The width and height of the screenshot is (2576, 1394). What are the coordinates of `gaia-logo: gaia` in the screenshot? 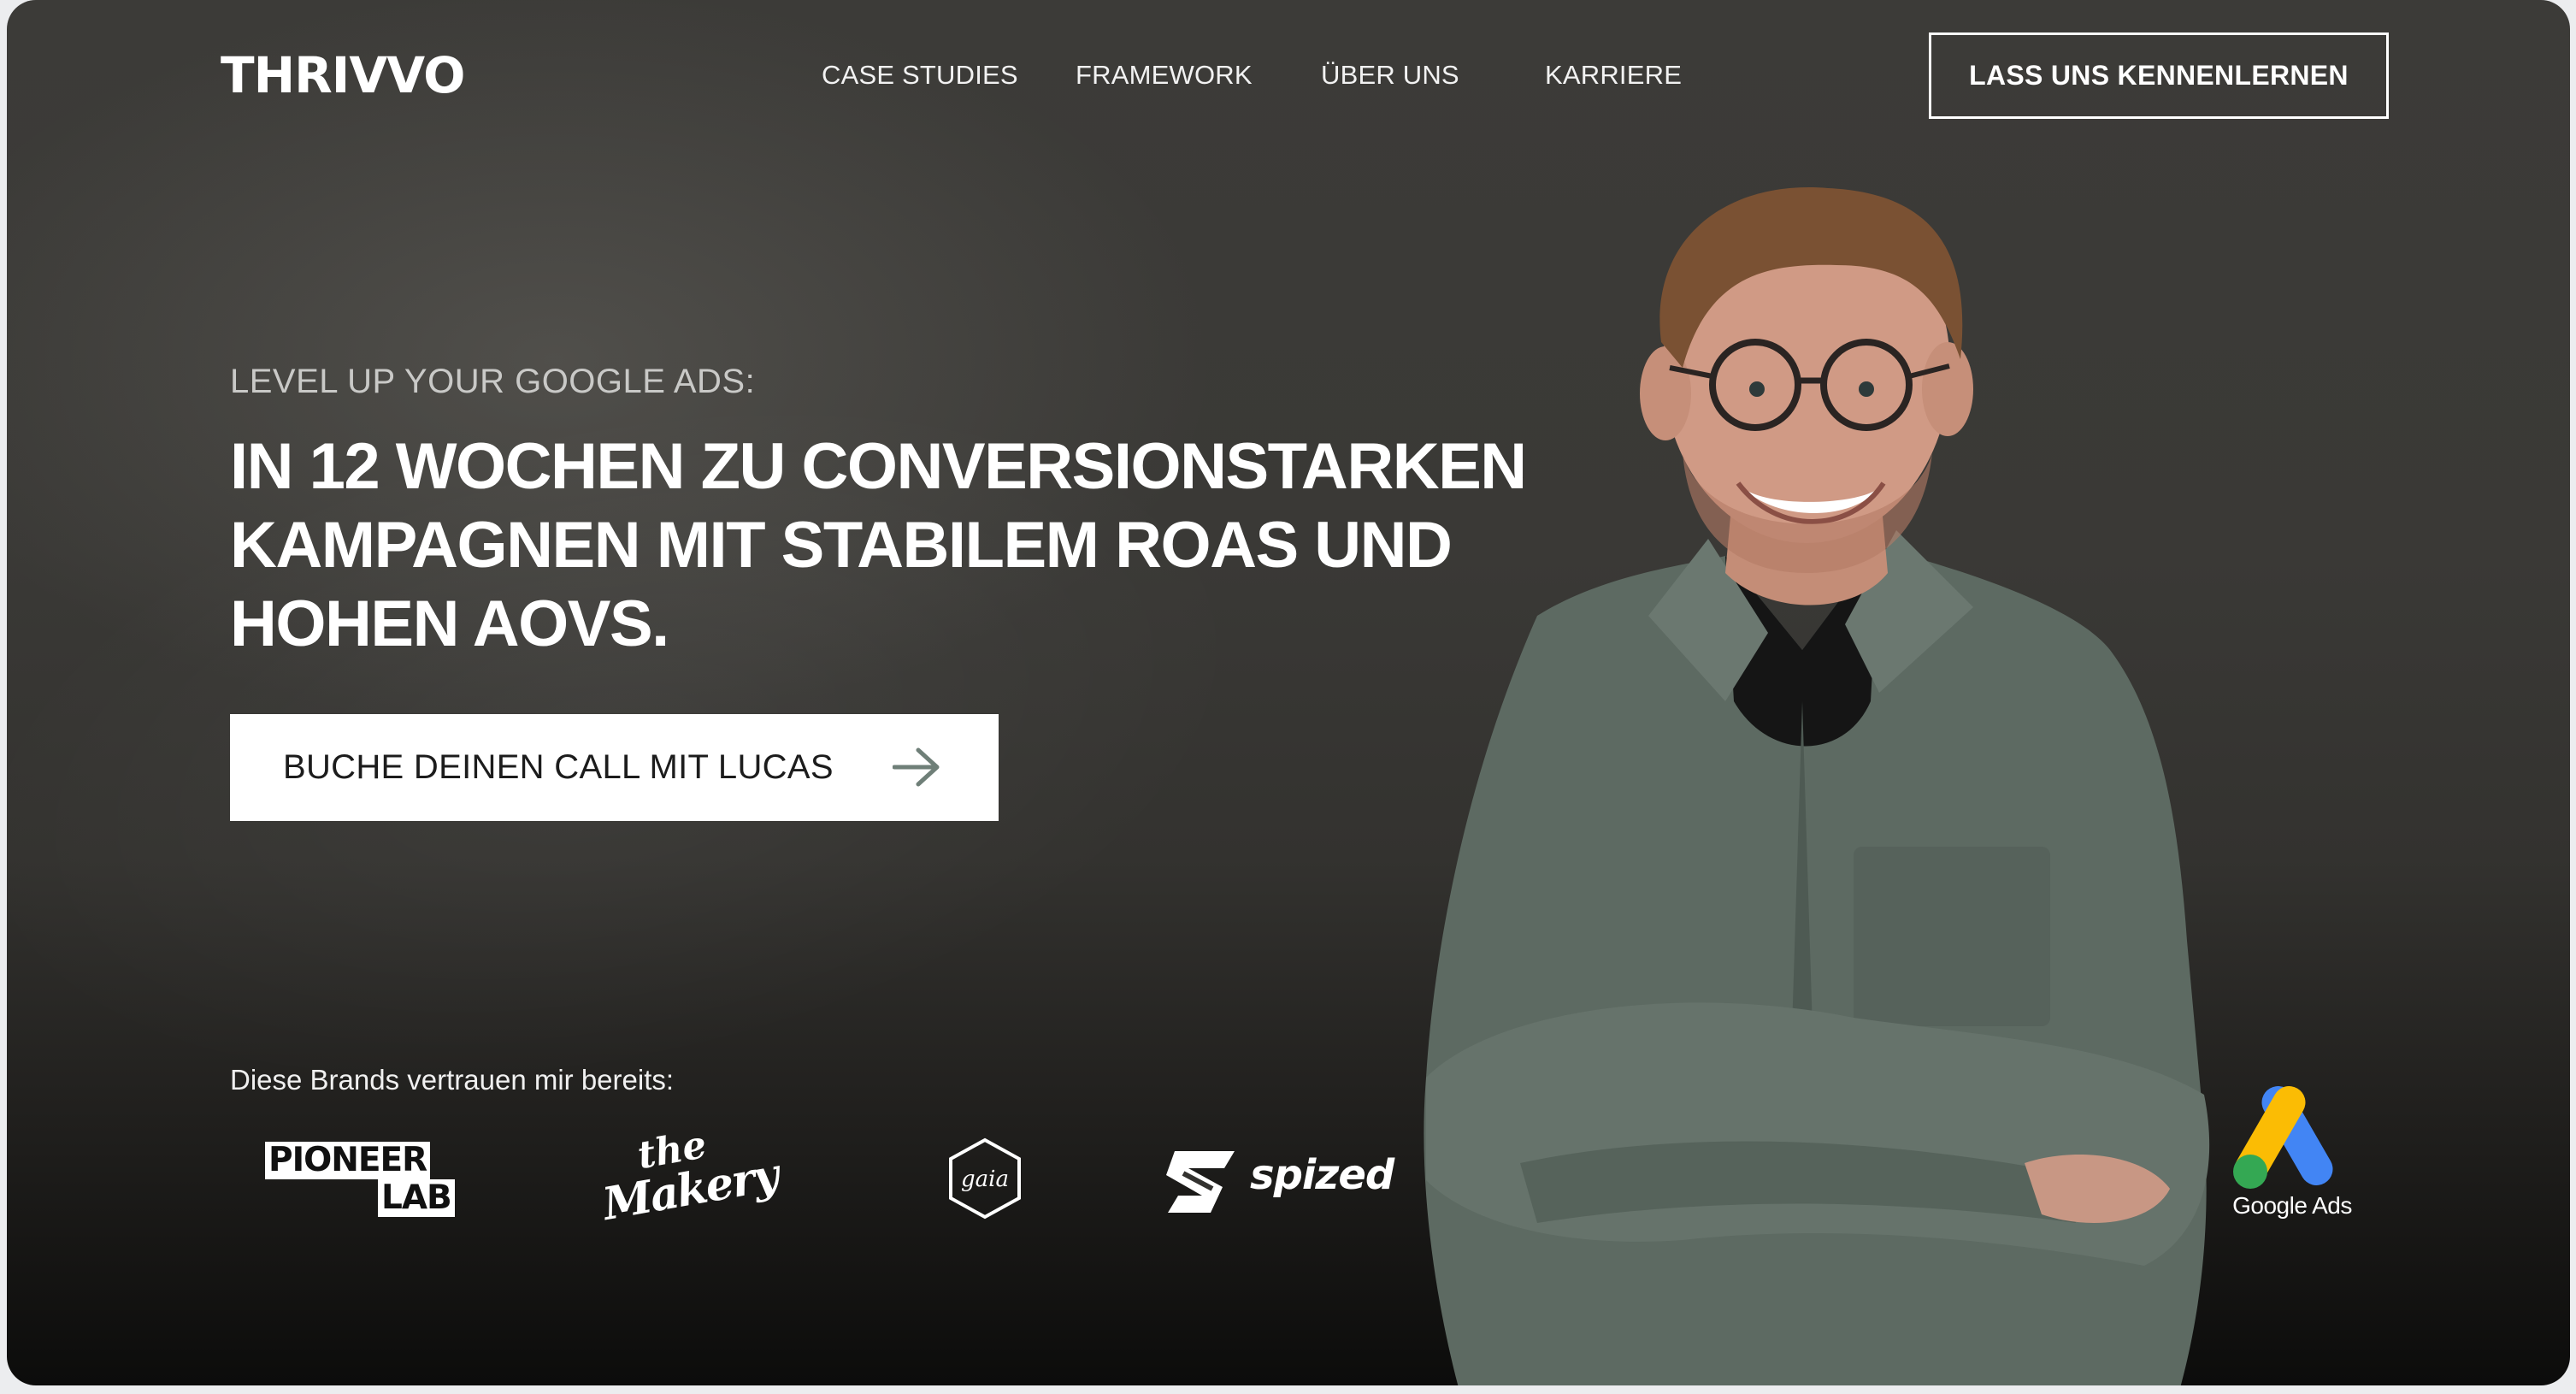 It's located at (985, 1178).